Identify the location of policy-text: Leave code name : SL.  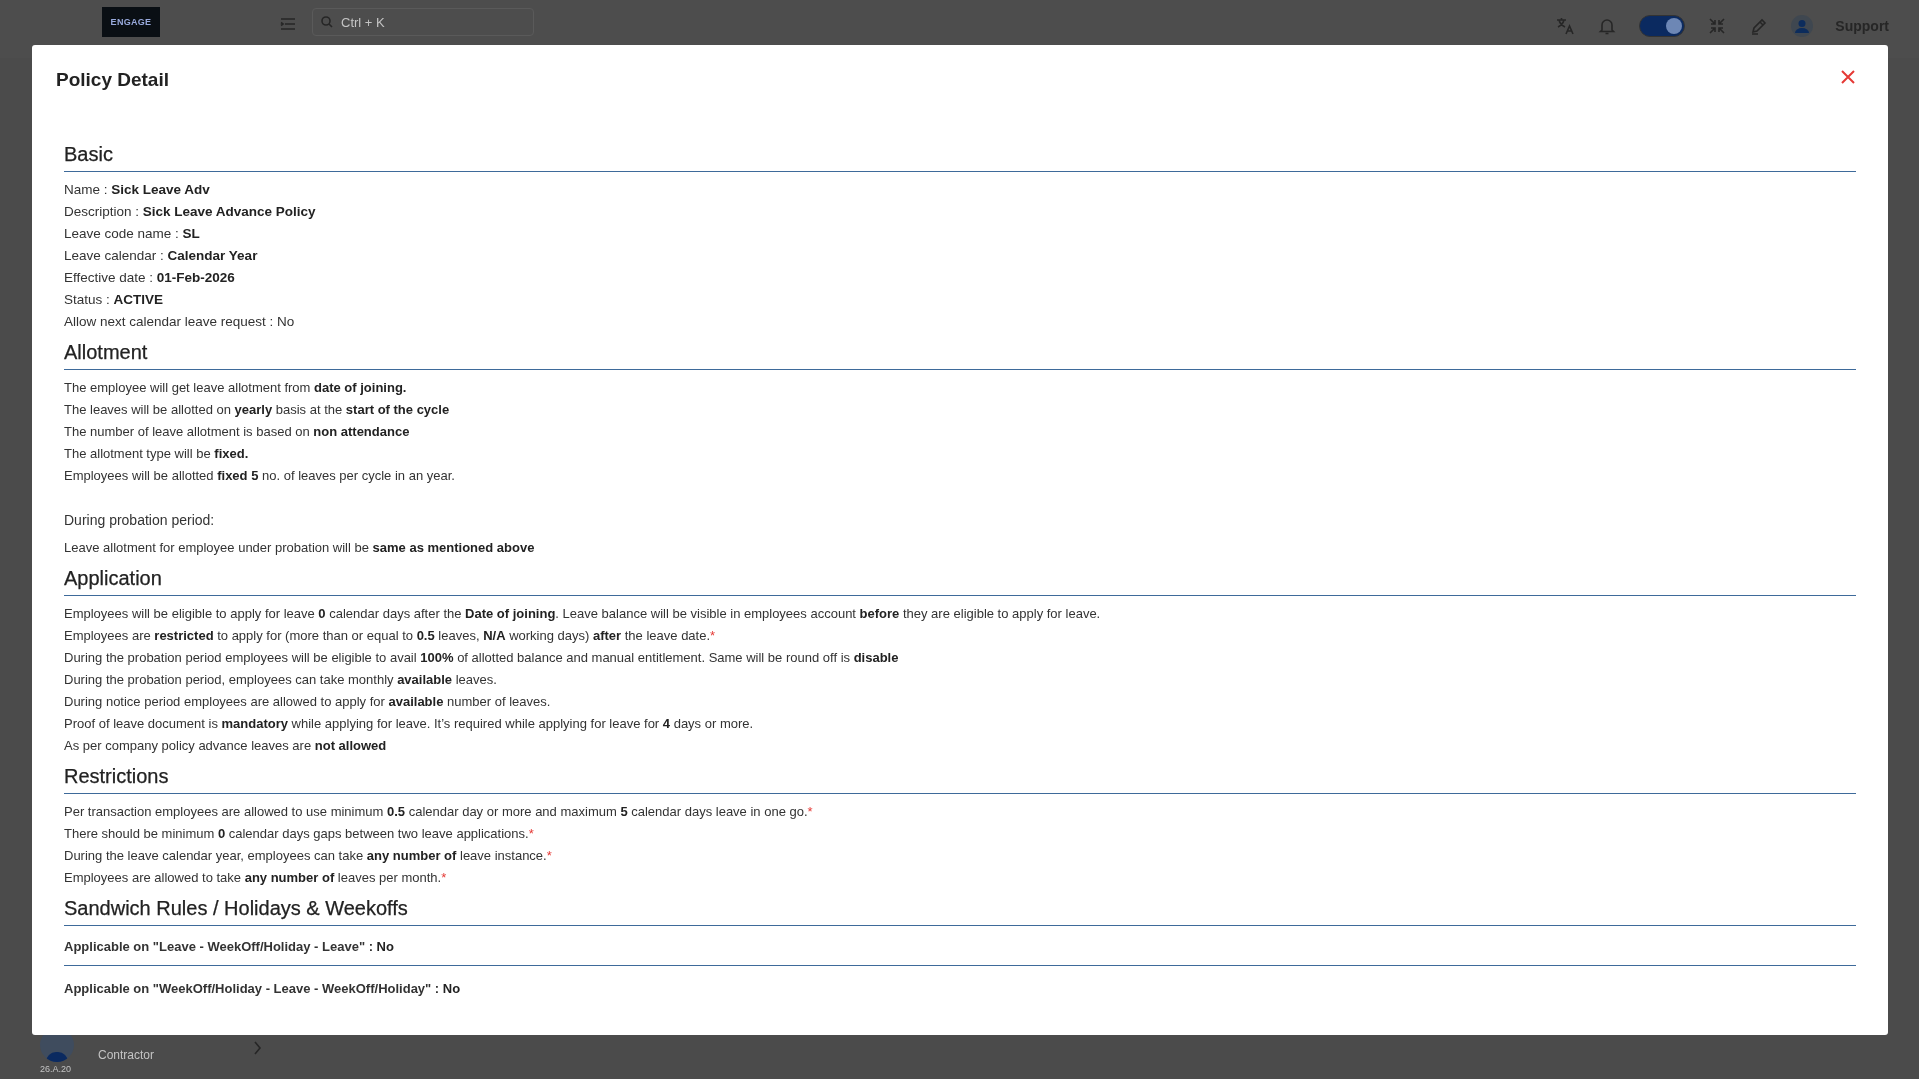
(132, 234).